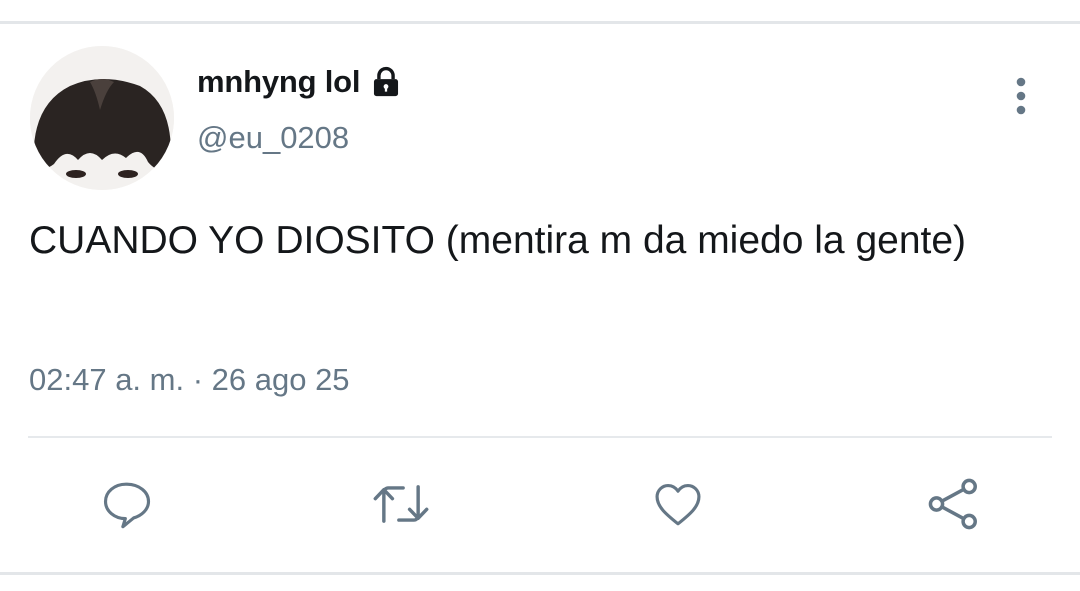  What do you see at coordinates (540, 573) in the screenshot?
I see `bottom-divider` at bounding box center [540, 573].